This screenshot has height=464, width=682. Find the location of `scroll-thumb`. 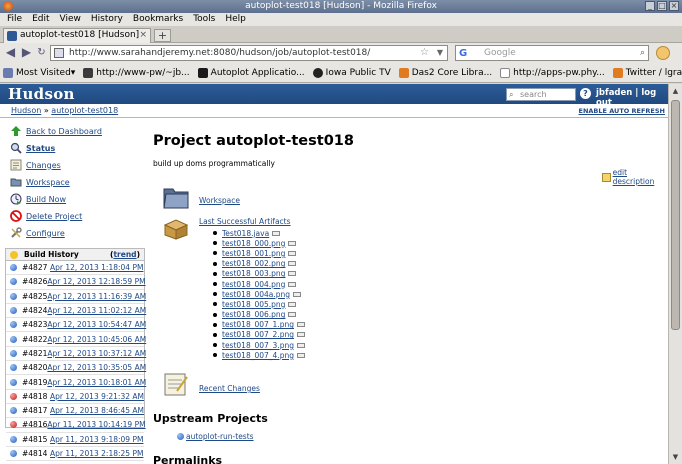

scroll-thumb is located at coordinates (675, 215).